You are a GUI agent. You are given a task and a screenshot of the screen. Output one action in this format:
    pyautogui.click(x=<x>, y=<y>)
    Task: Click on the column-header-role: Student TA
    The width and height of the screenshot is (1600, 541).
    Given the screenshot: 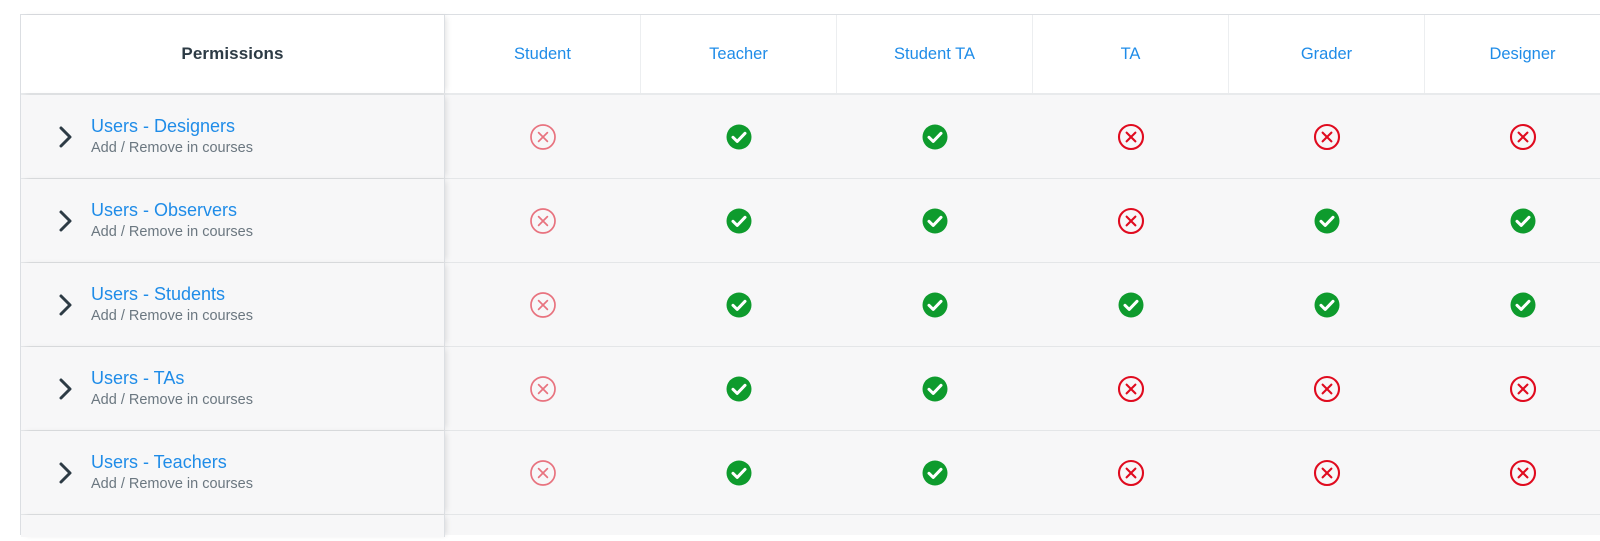 What is the action you would take?
    pyautogui.click(x=935, y=54)
    